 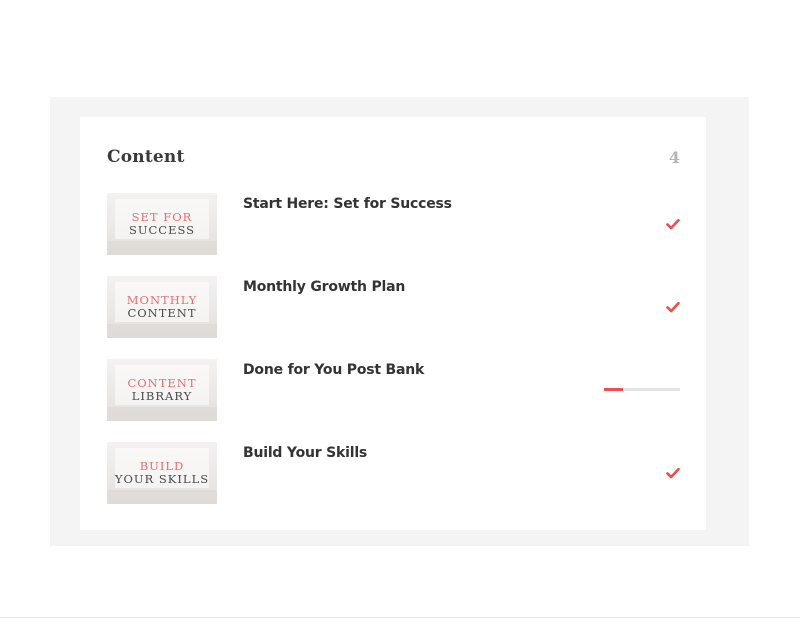 I want to click on thumbnail-text: MONTHLY CONTENT, so click(x=162, y=306).